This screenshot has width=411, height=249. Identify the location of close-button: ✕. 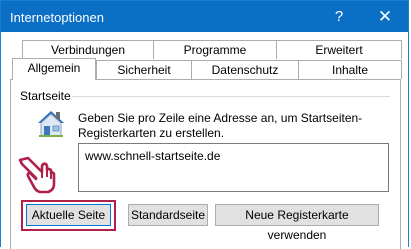
(385, 16).